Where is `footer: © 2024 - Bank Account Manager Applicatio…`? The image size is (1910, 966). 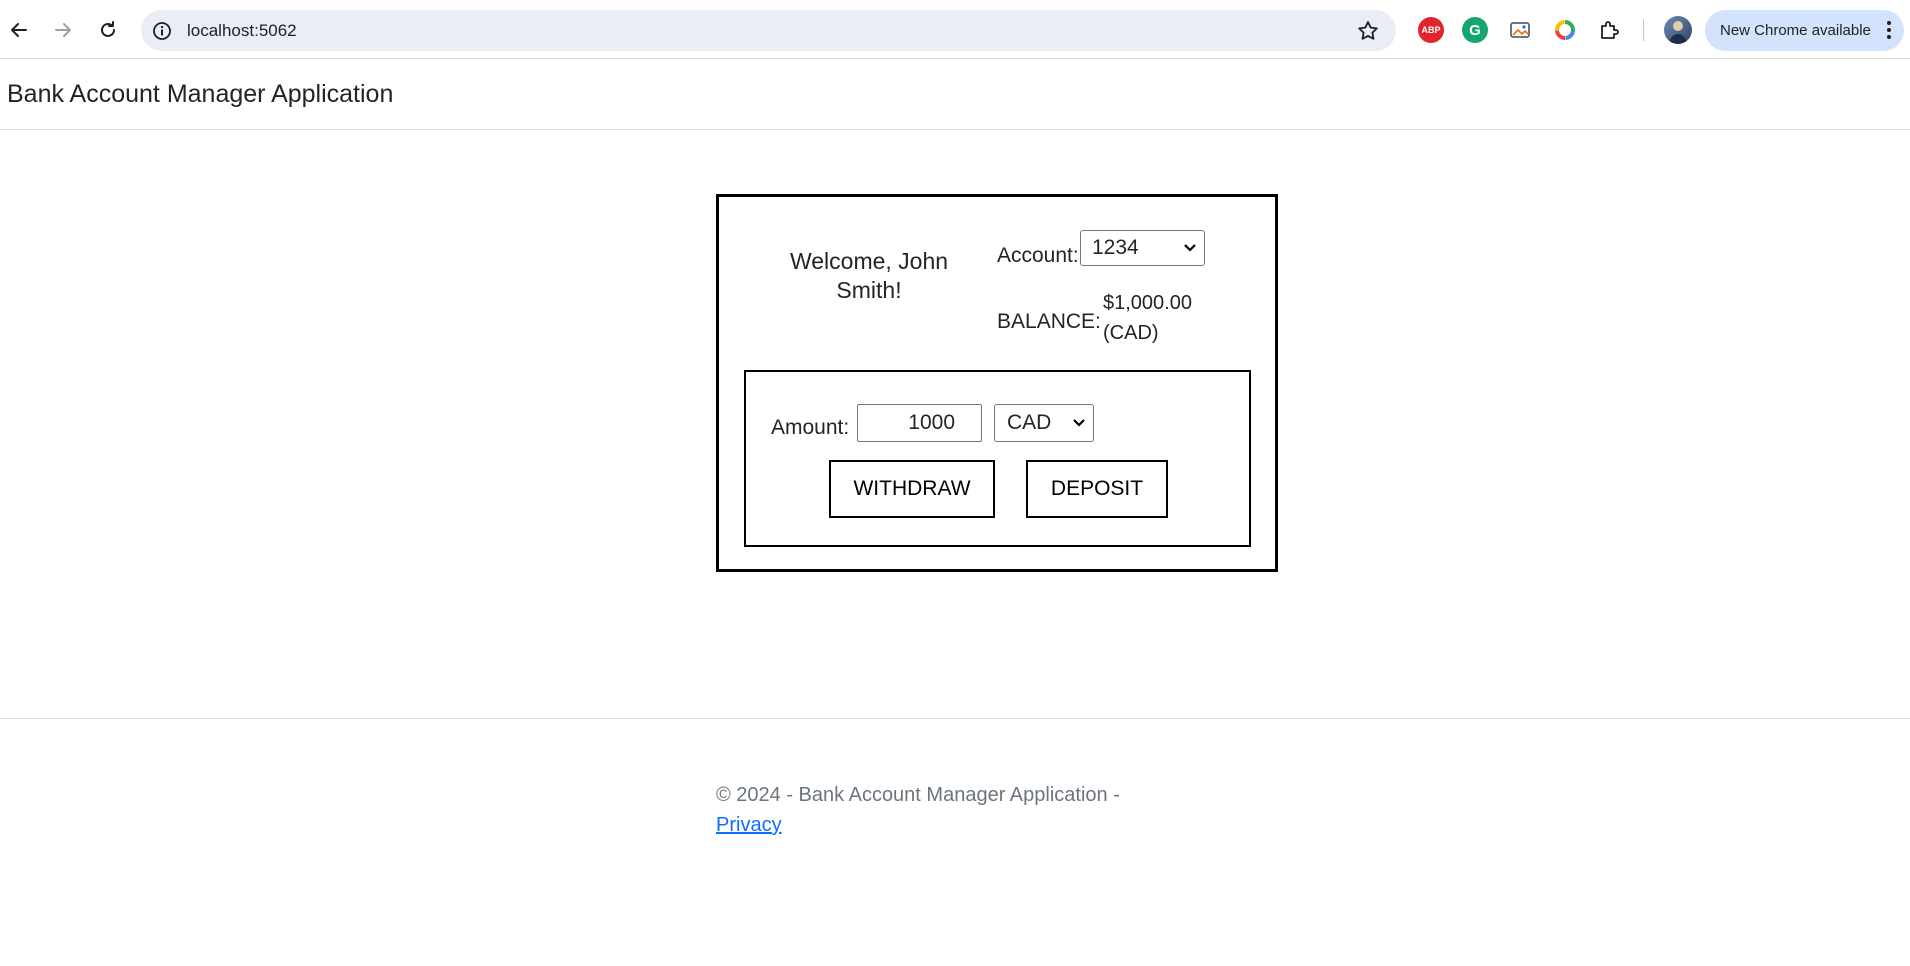 footer: © 2024 - Bank Account Manager Applicatio… is located at coordinates (926, 810).